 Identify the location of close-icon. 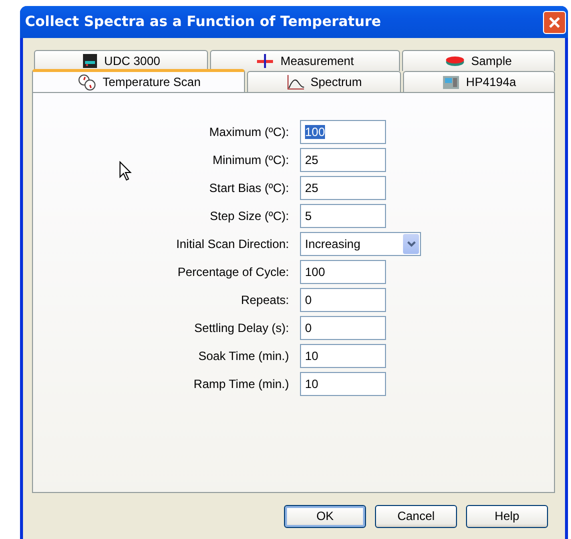
(554, 22).